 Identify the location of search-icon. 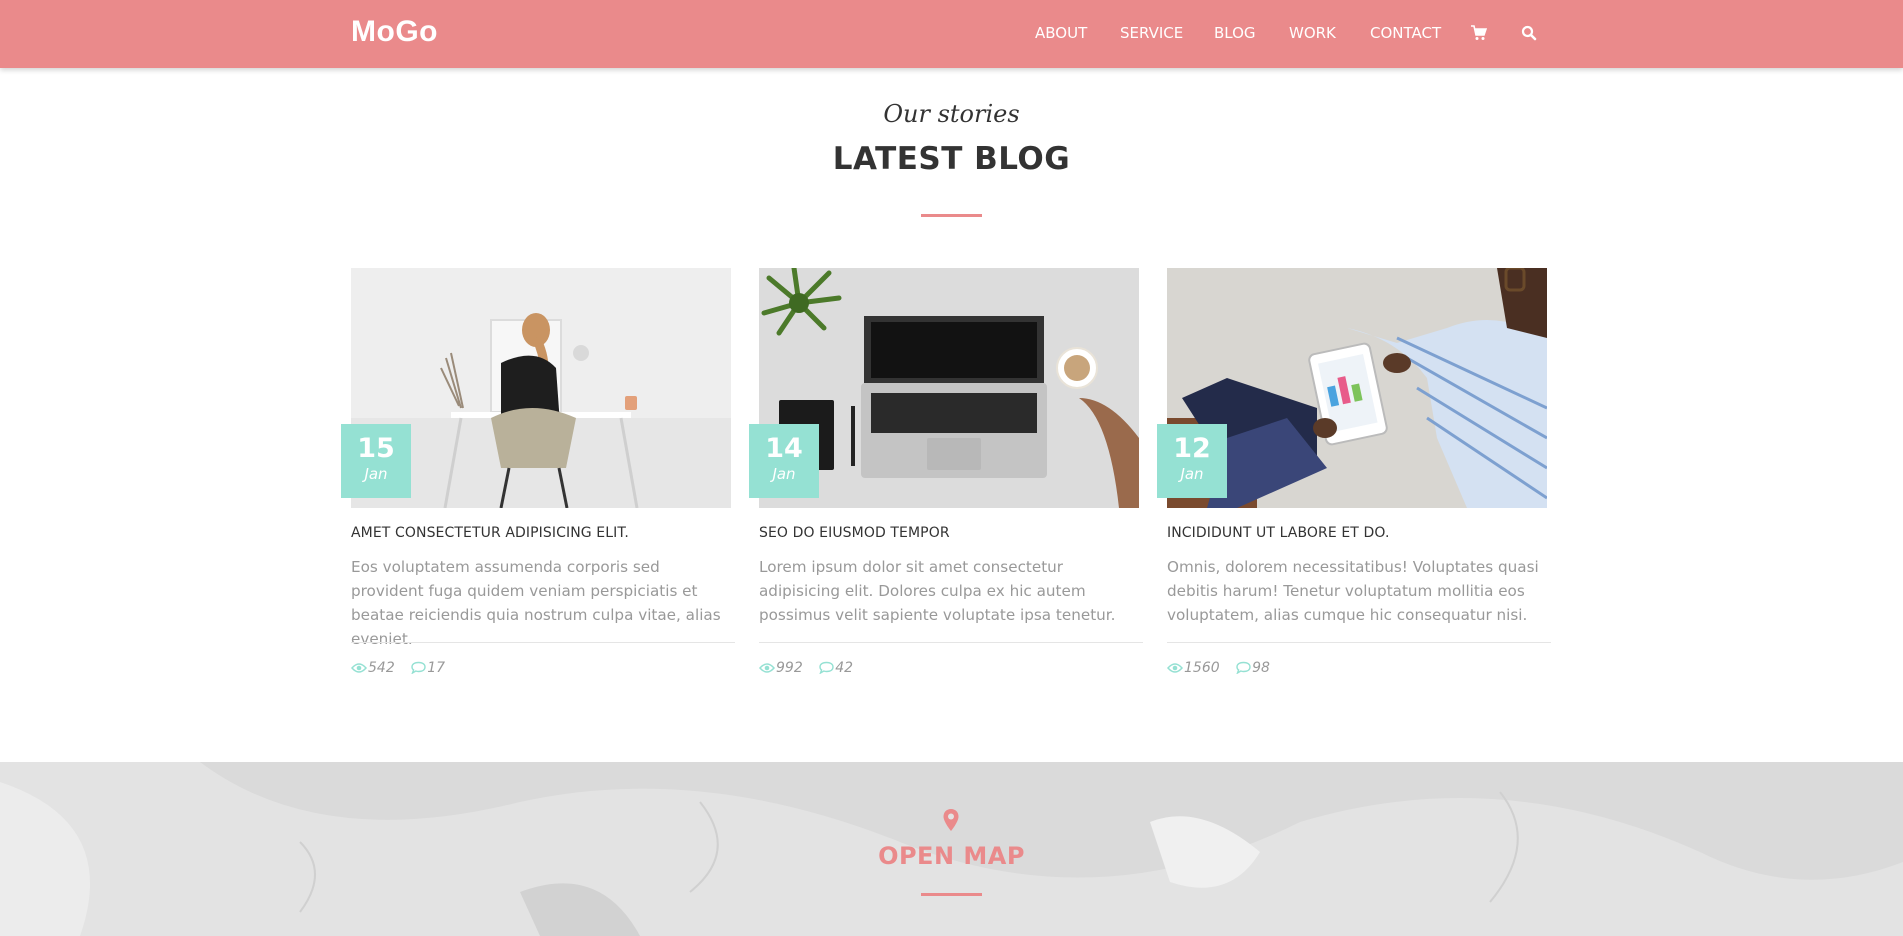
(1530, 34).